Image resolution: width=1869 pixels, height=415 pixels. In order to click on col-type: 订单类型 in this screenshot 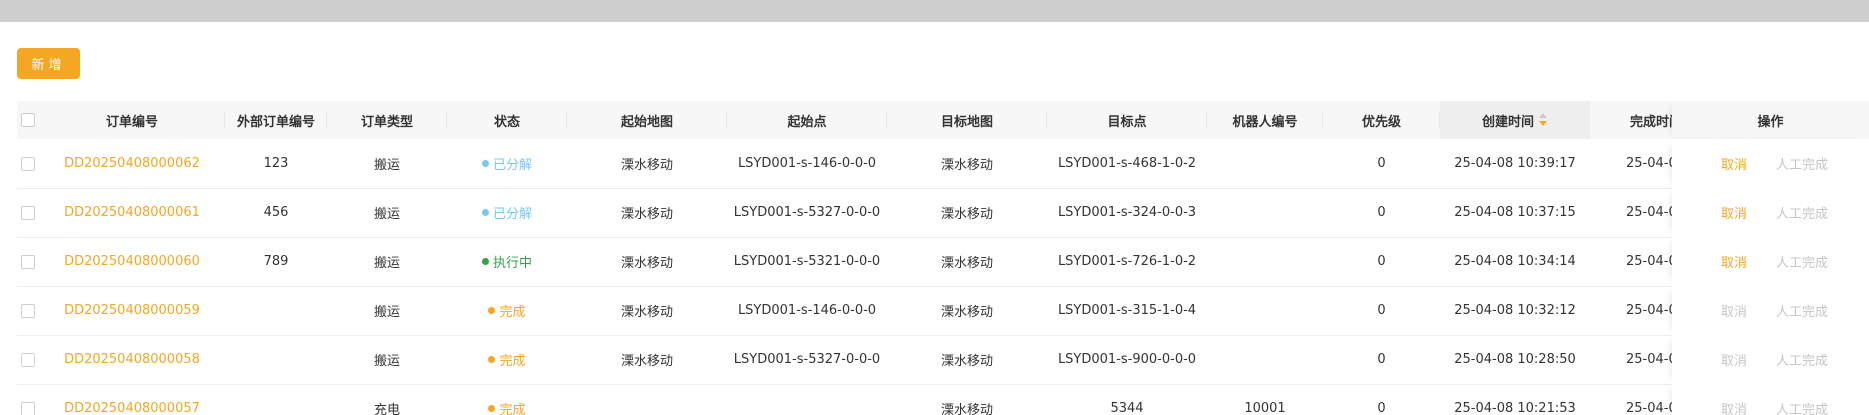, I will do `click(387, 120)`.